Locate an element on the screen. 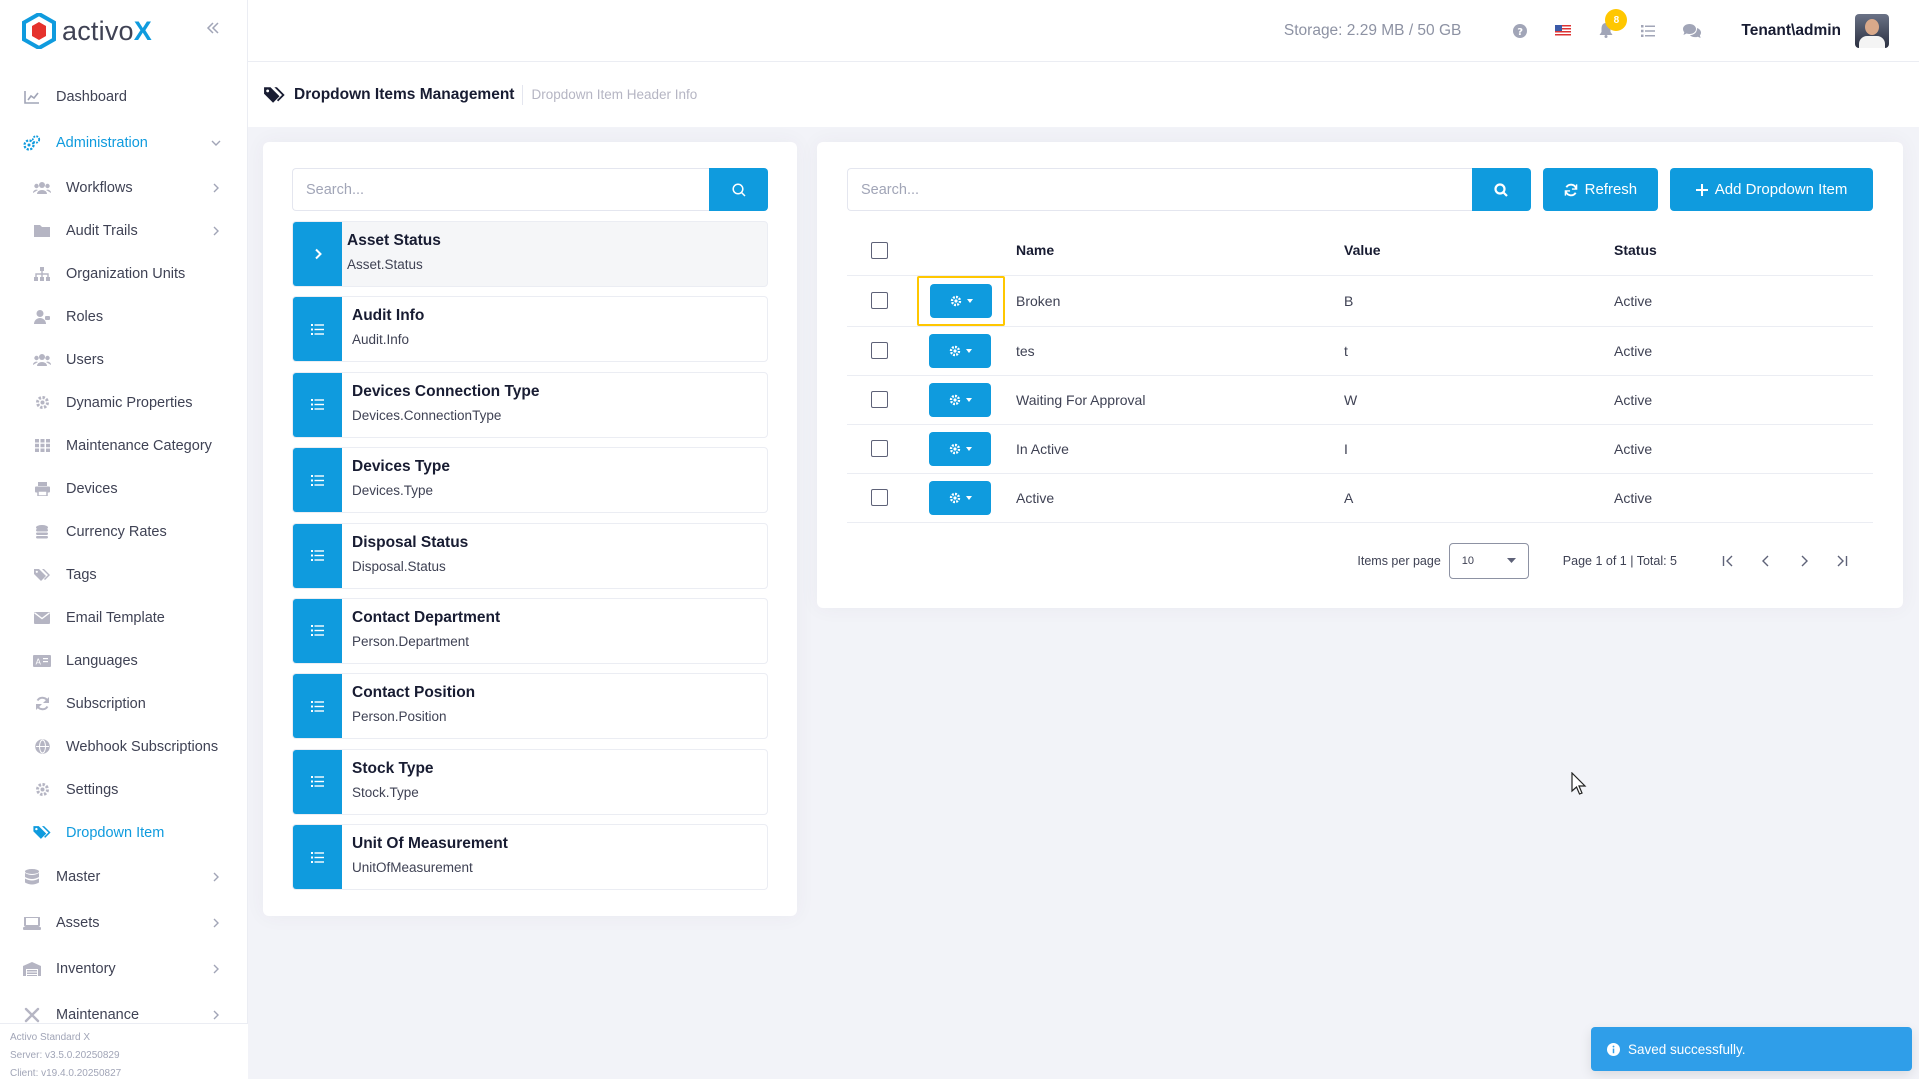 The image size is (1919, 1079). sidebar-item-label: Settings is located at coordinates (92, 789).